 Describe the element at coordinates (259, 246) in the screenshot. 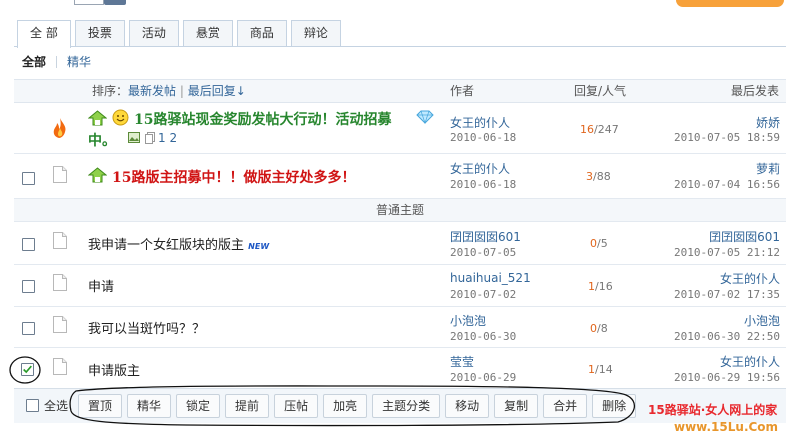

I see `new-badge: NEW` at that location.